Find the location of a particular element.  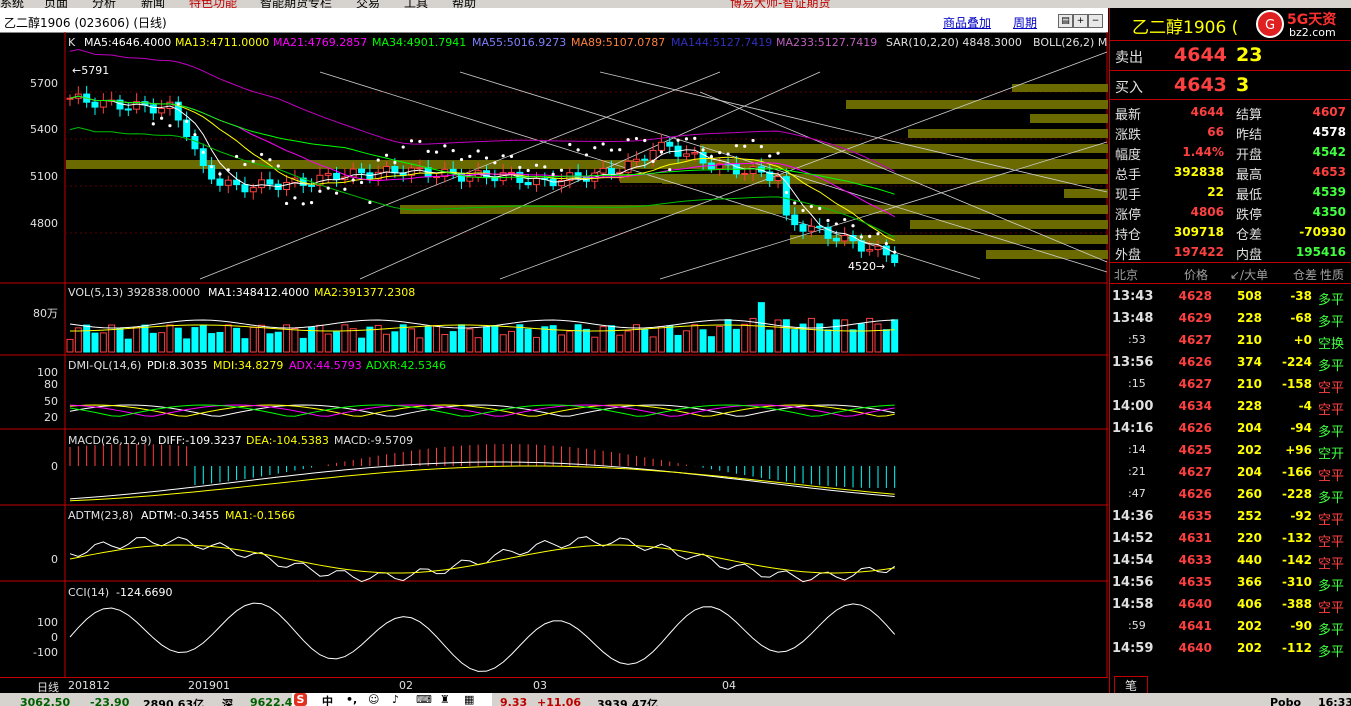

time-tick: 04 is located at coordinates (729, 685).